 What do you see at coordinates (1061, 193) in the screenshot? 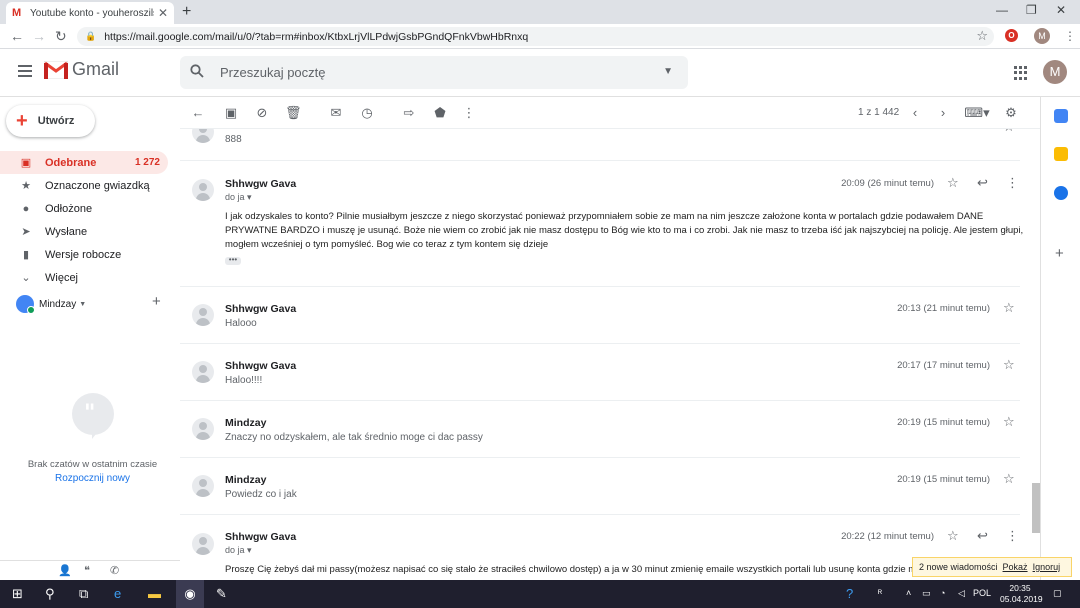
I see `tasks-icon` at bounding box center [1061, 193].